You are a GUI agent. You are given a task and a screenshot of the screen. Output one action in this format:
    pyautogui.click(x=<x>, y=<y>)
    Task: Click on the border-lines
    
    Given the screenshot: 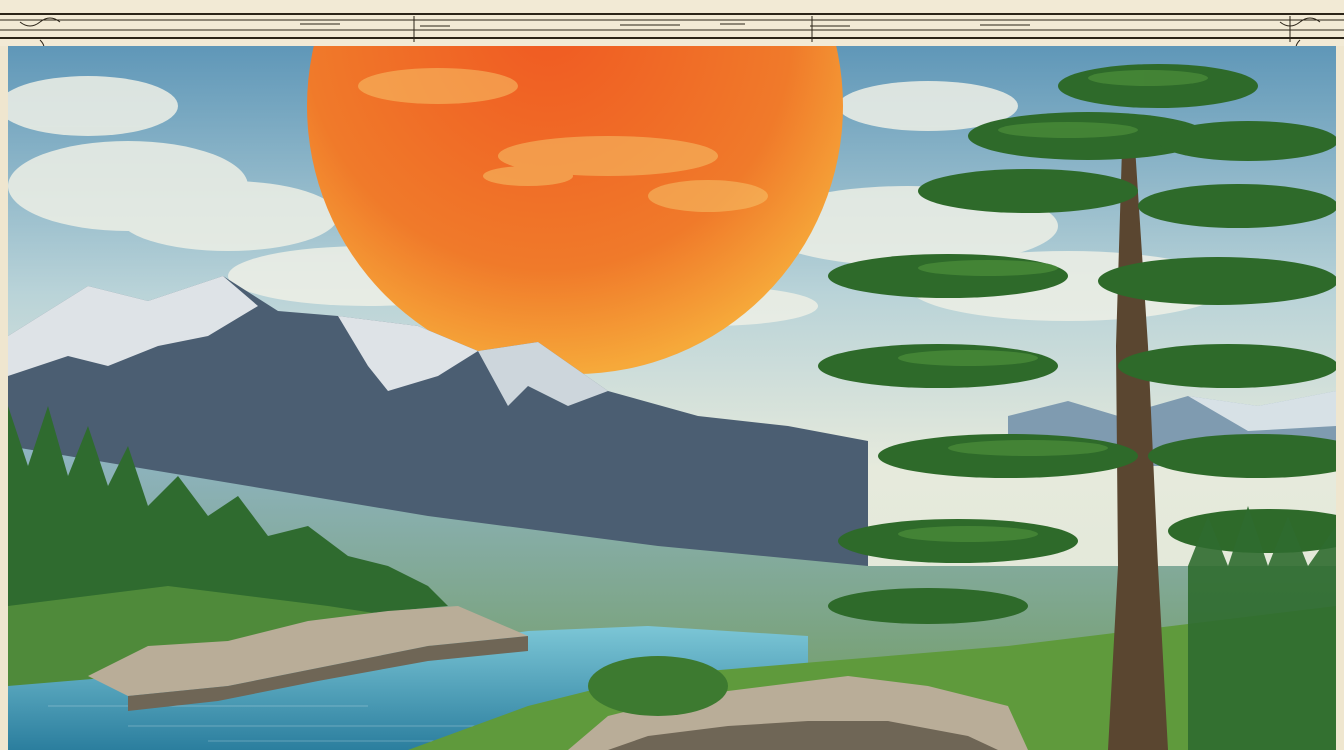 What is the action you would take?
    pyautogui.click(x=672, y=23)
    